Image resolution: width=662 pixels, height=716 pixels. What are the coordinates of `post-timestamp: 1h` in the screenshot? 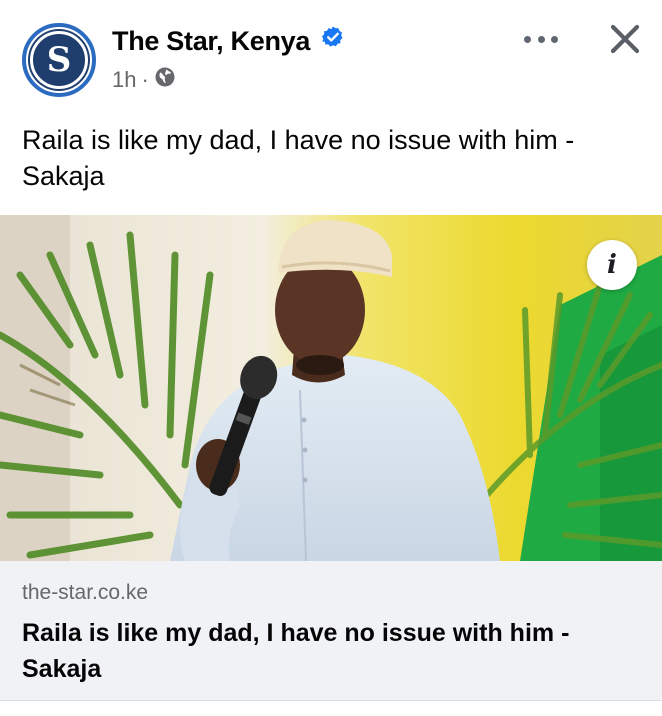 It's located at (124, 80).